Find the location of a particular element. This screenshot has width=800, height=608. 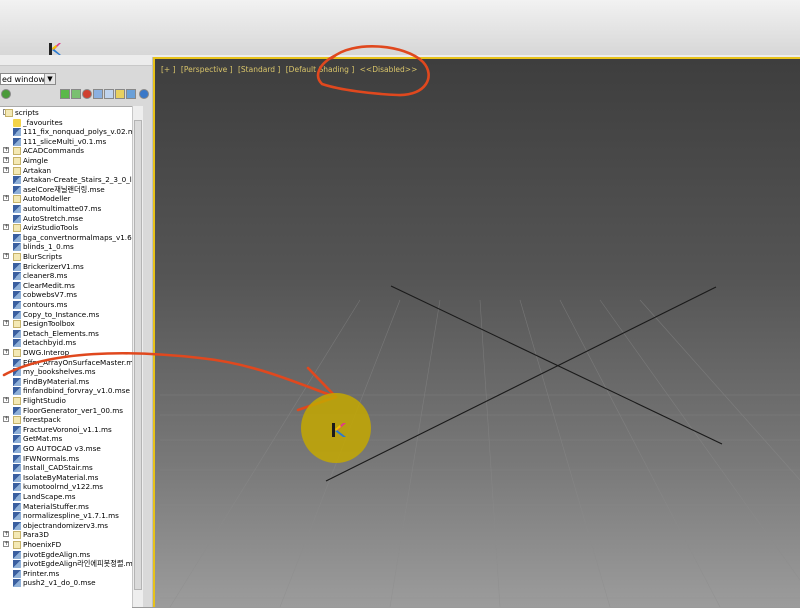

world-axis-x is located at coordinates (556, 365).